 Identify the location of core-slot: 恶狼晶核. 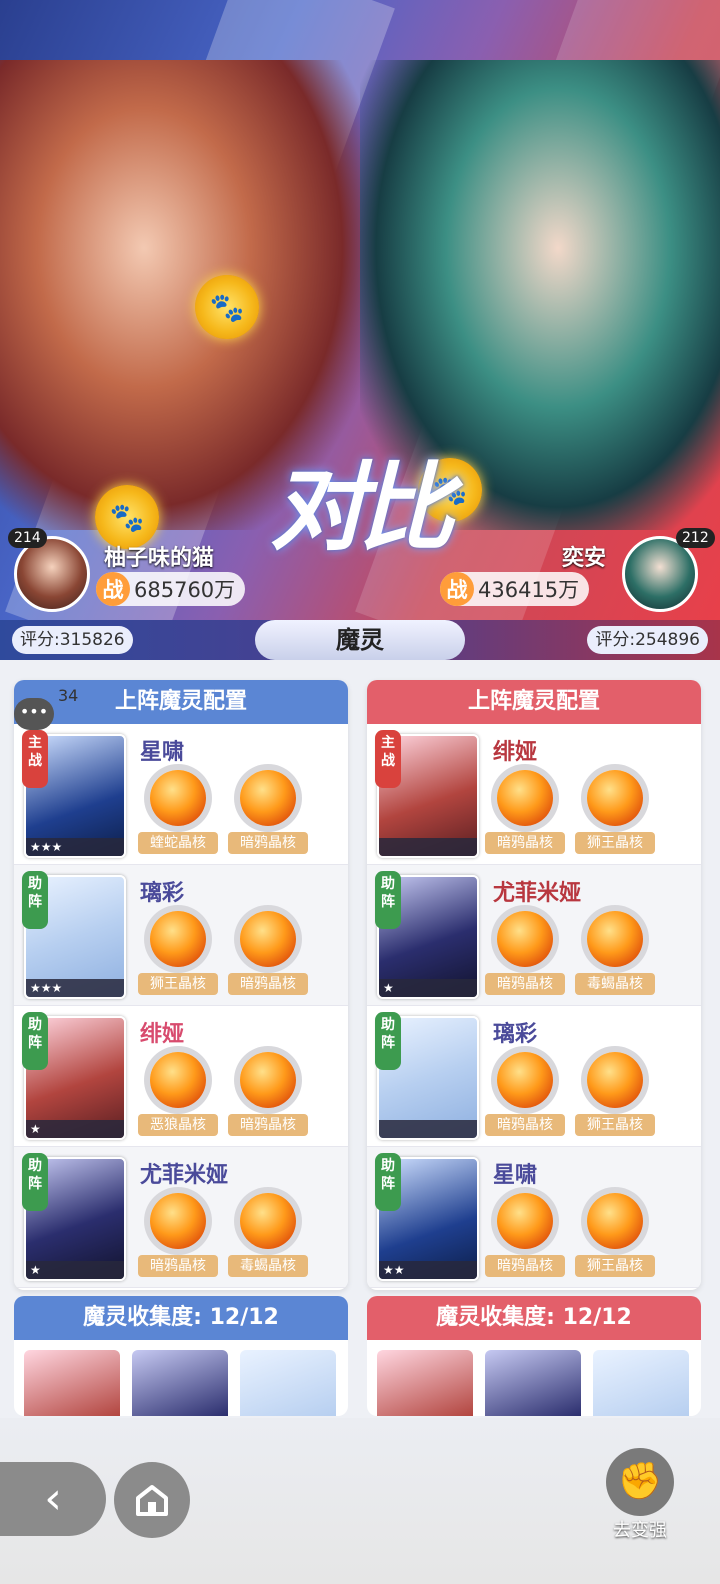
(178, 1094).